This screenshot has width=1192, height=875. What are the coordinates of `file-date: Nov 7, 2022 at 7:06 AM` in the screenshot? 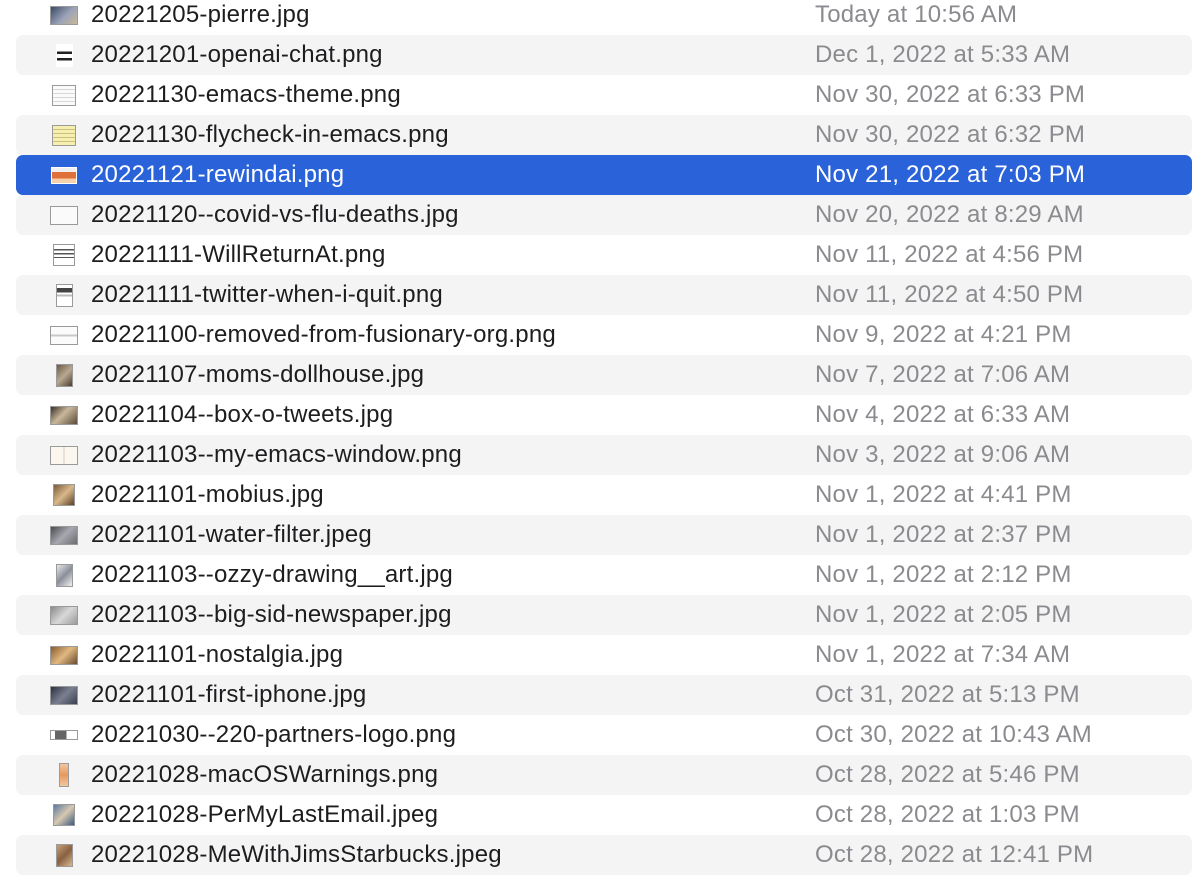 It's located at (943, 374).